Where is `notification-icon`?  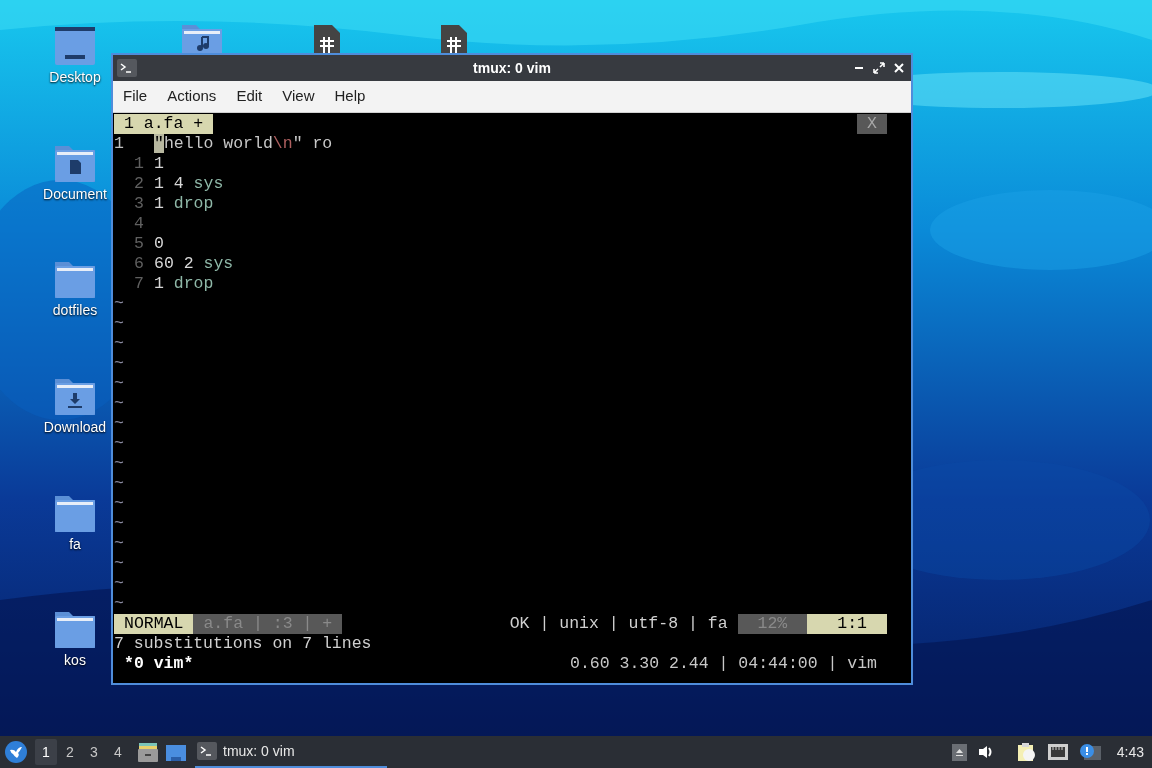 notification-icon is located at coordinates (1089, 752).